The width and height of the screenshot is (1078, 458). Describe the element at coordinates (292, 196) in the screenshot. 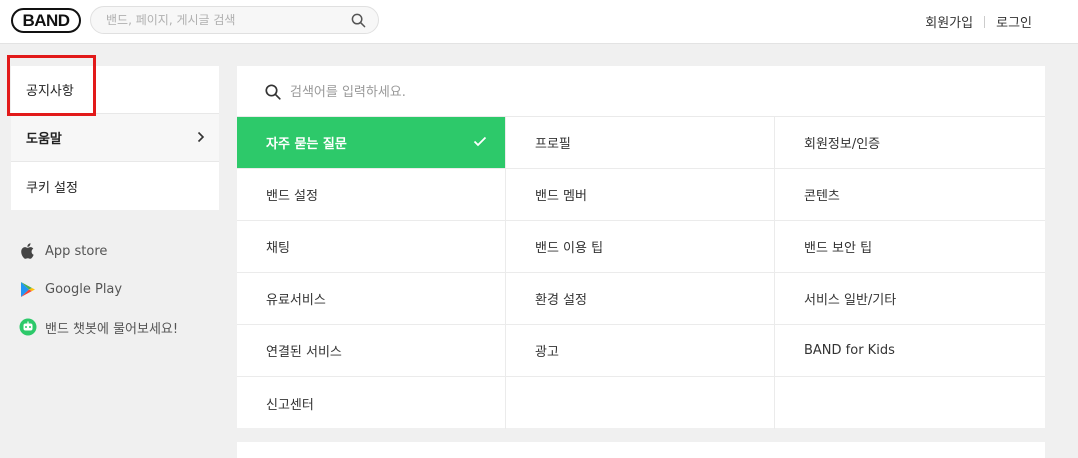

I see `category-label: 밴드 설정` at that location.